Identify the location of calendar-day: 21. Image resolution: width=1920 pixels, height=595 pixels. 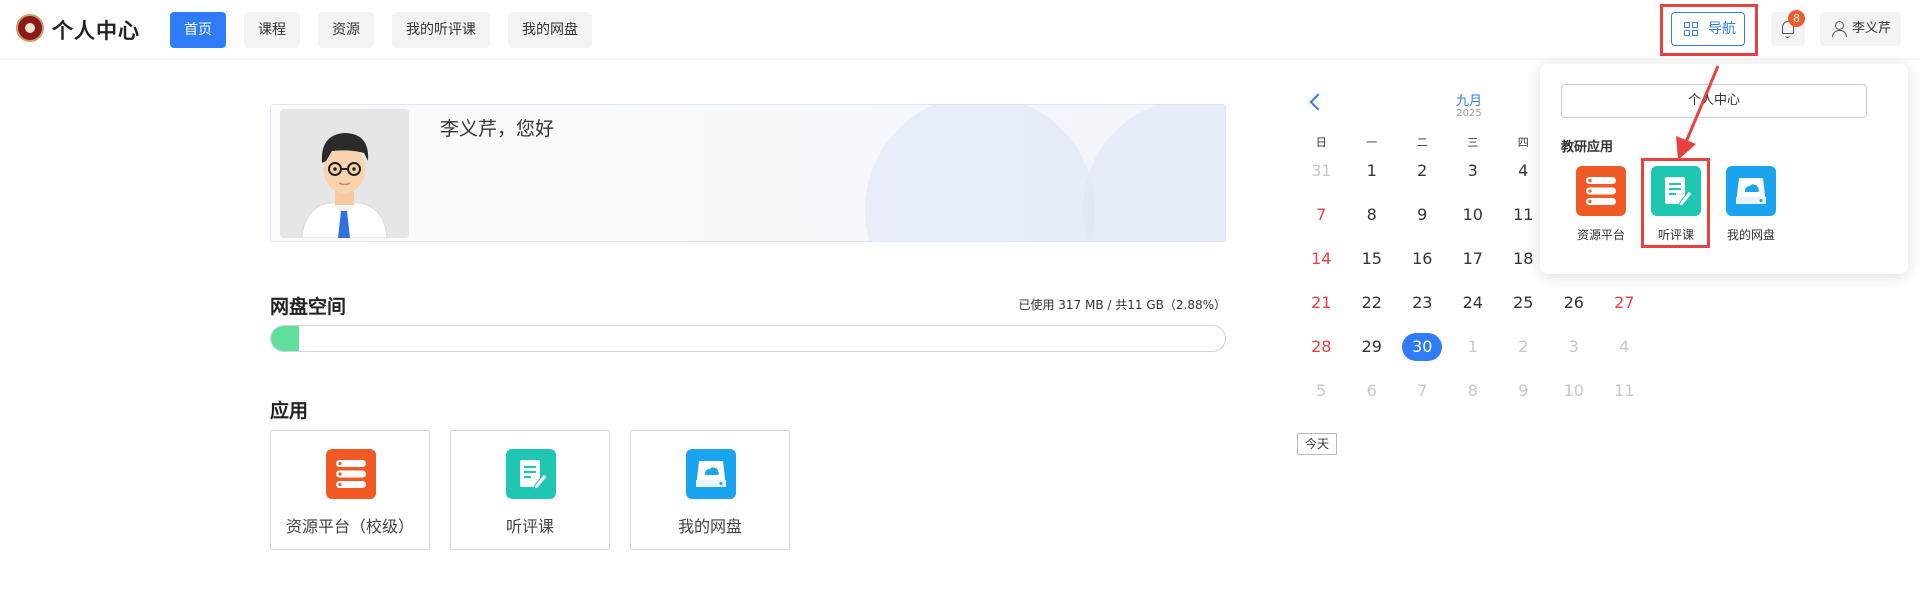
(1321, 310).